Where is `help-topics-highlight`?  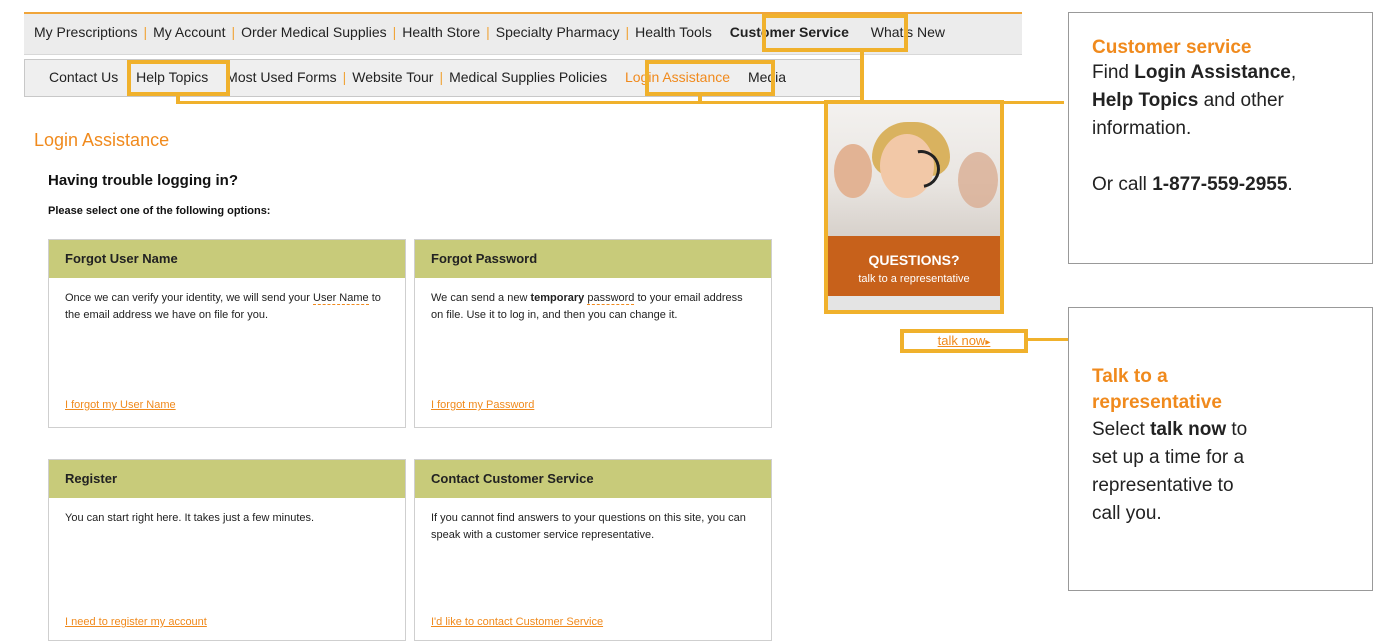
help-topics-highlight is located at coordinates (178, 78).